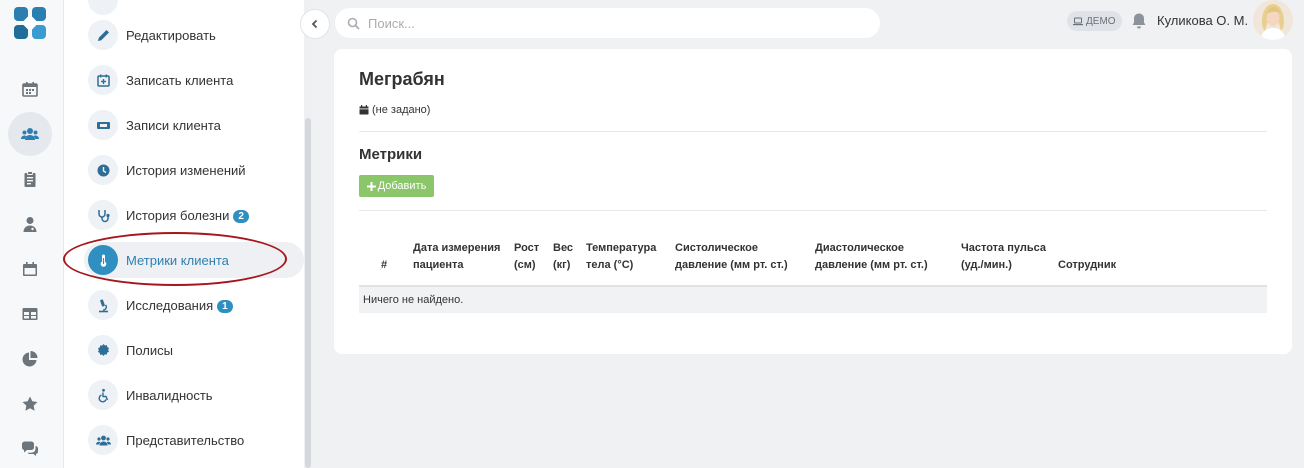 The image size is (1304, 468). I want to click on subnav-label: Инвалидность, so click(169, 395).